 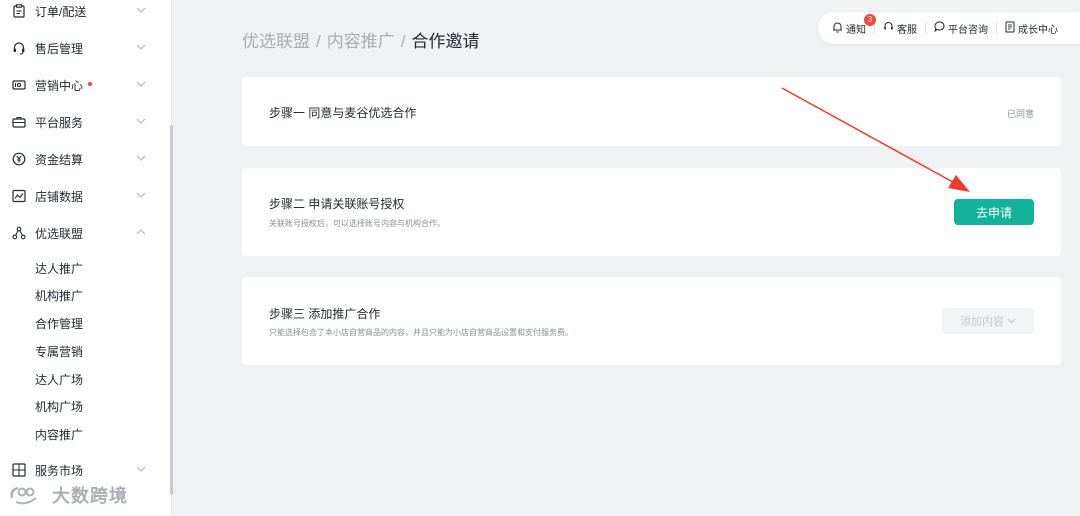 What do you see at coordinates (19, 233) in the screenshot?
I see `network-icon` at bounding box center [19, 233].